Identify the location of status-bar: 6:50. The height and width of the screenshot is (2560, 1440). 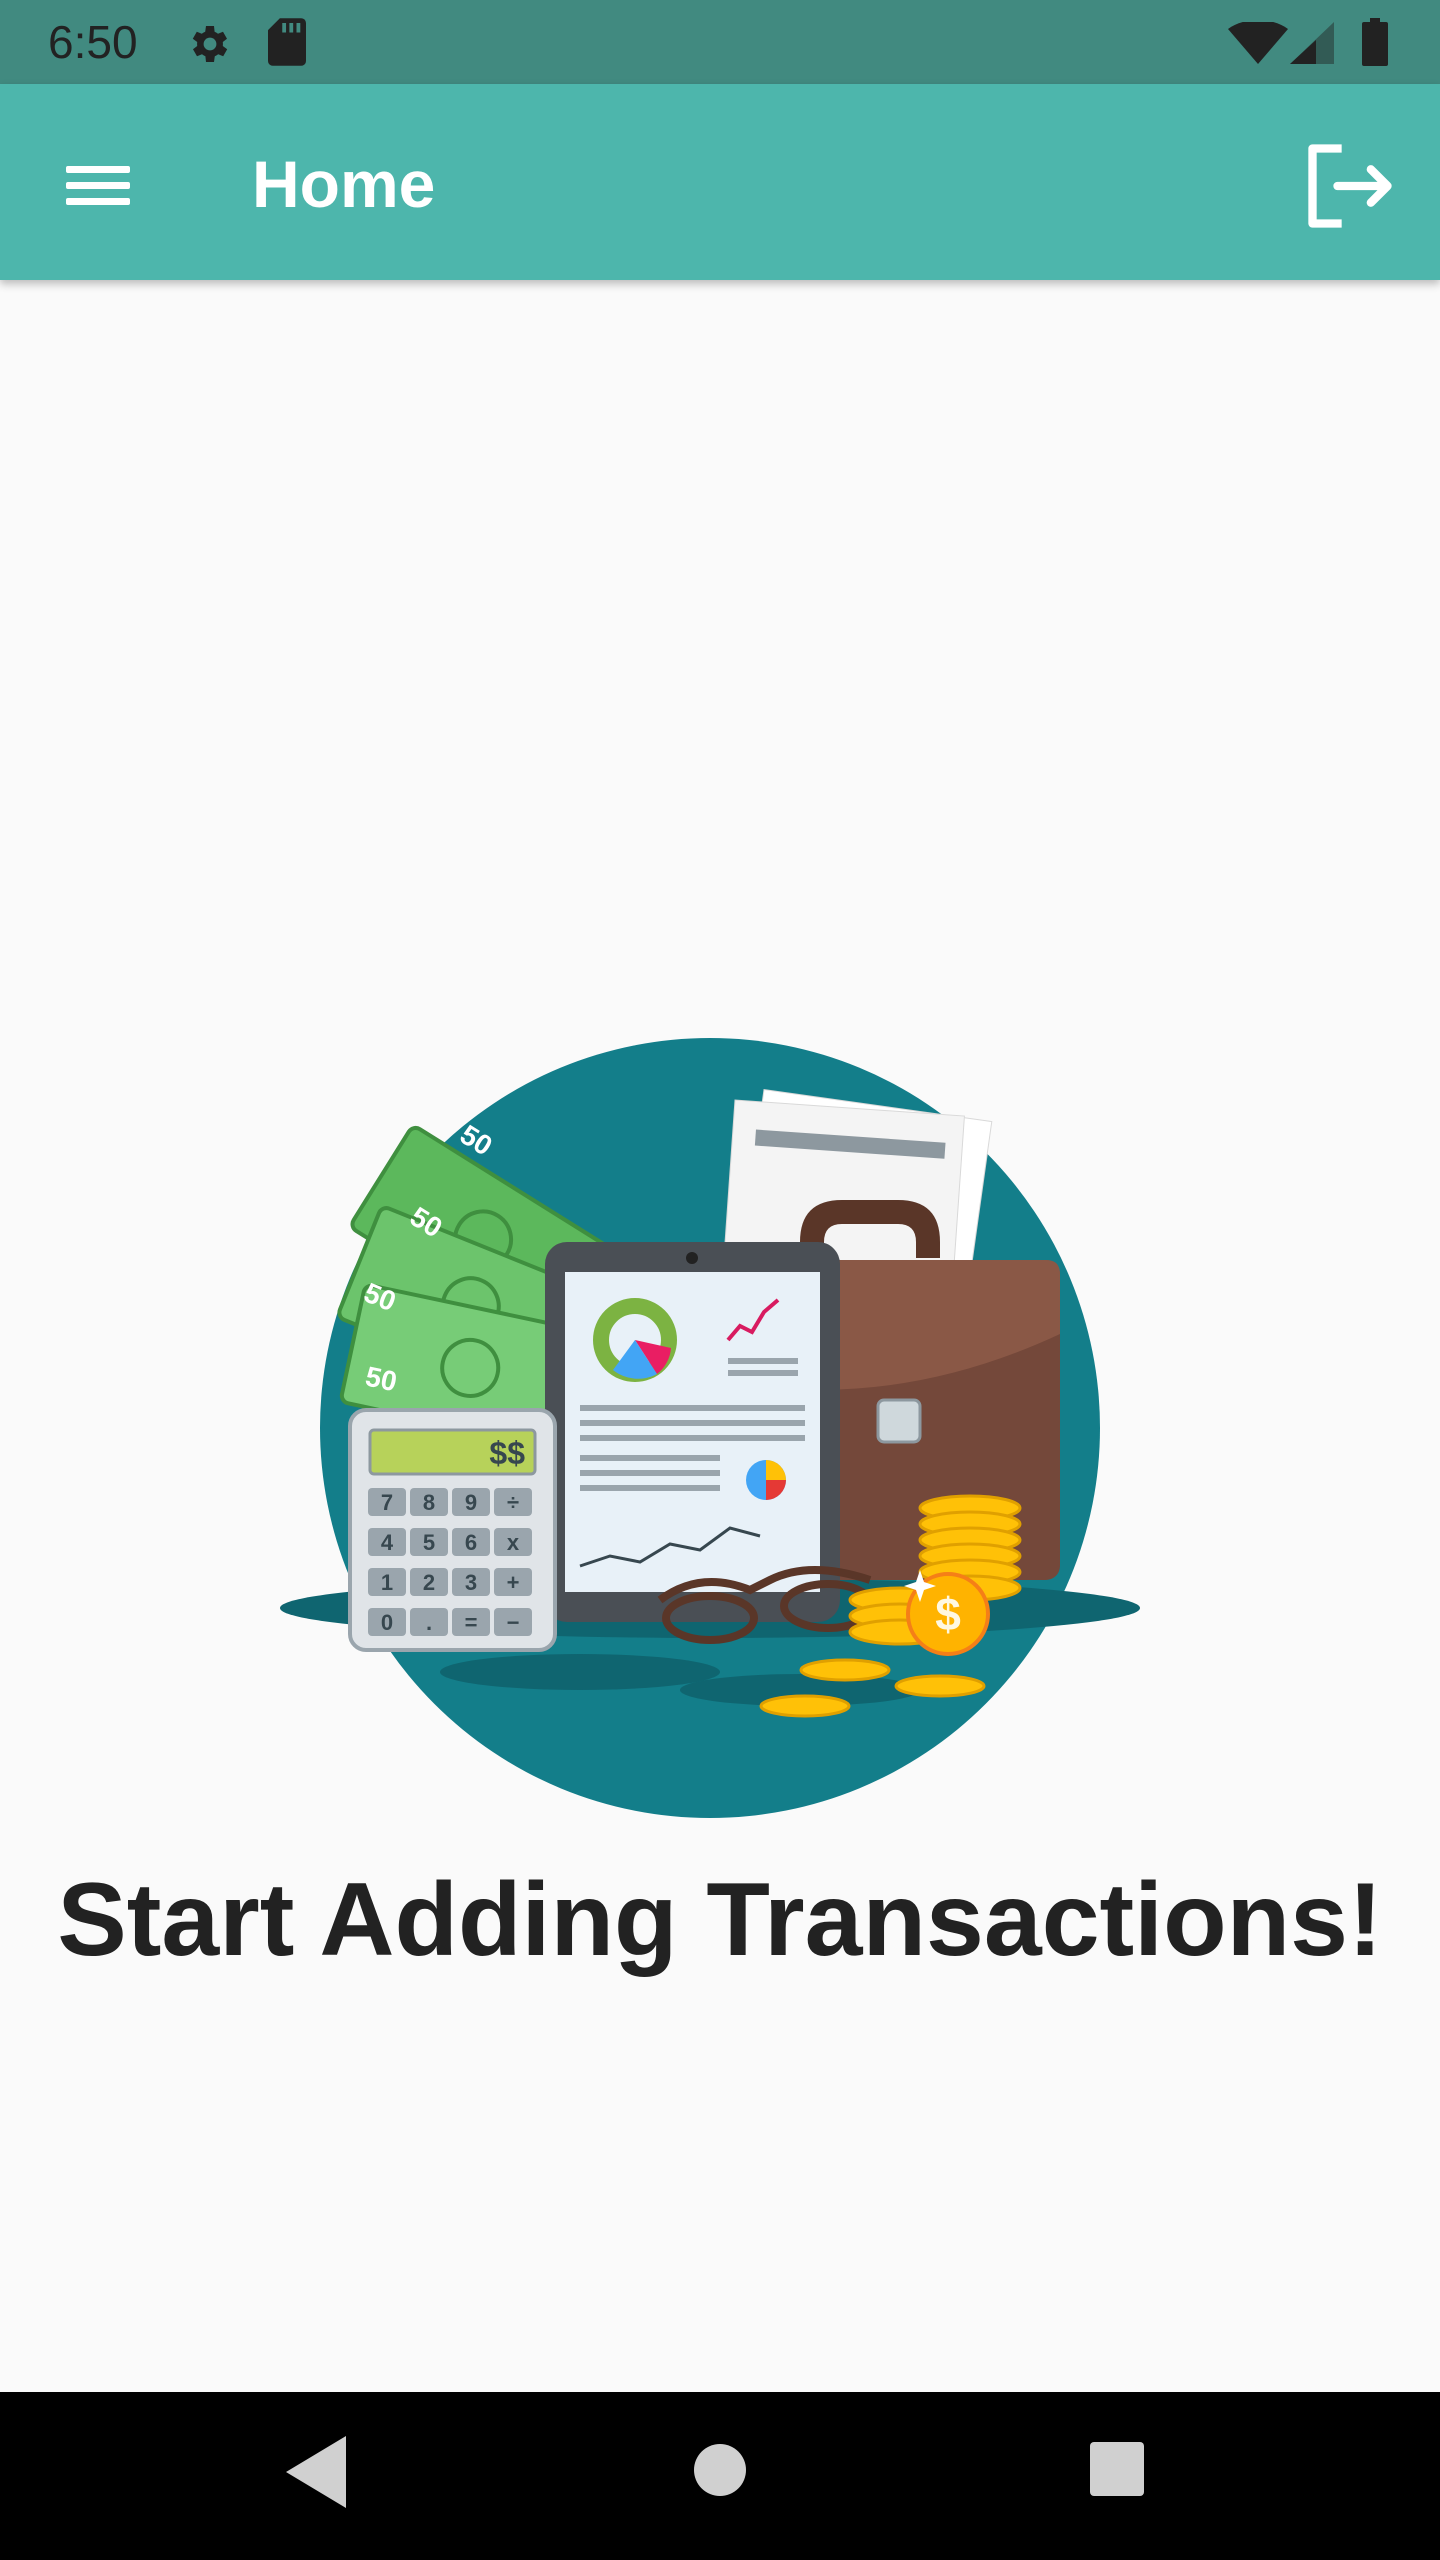
(720, 42).